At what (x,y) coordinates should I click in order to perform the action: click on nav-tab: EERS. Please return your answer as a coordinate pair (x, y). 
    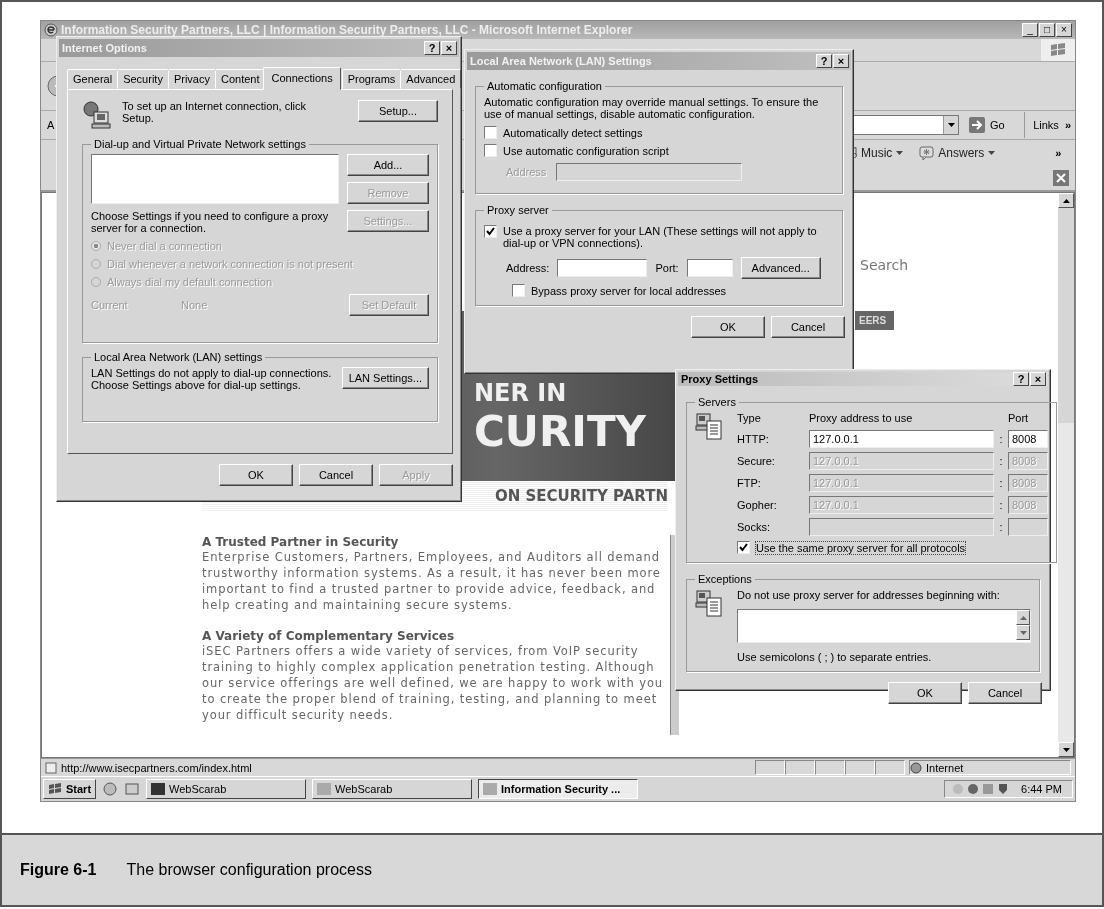
    Looking at the image, I should click on (875, 320).